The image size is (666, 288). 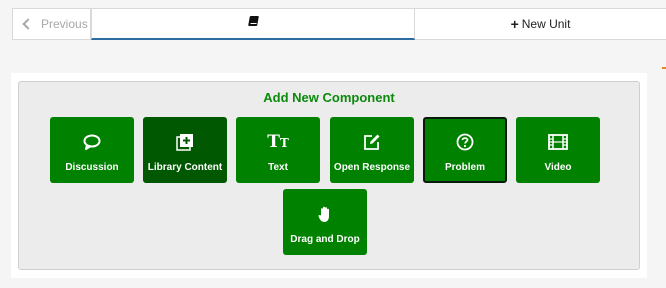 I want to click on open-response-button: Open Response, so click(x=372, y=150).